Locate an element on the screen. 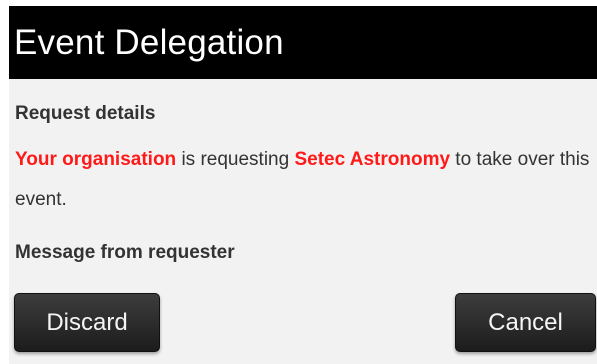 Image resolution: width=597 pixels, height=364 pixels. dialog-title: Event Delegation is located at coordinates (149, 42).